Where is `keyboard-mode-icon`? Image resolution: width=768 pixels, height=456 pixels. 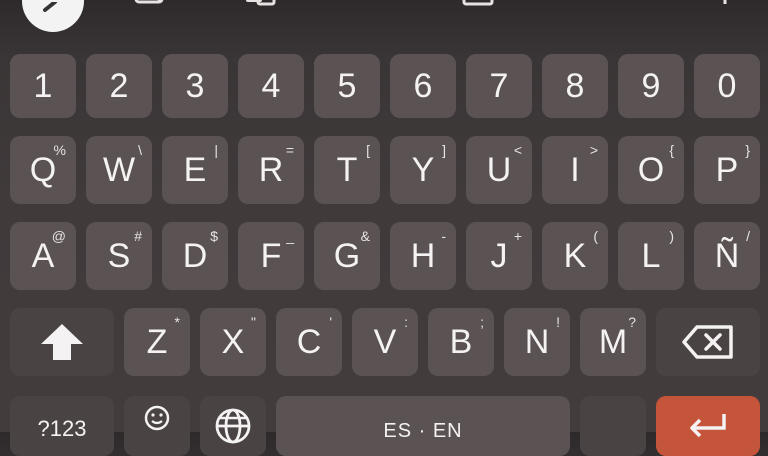 keyboard-mode-icon is located at coordinates (361, 6).